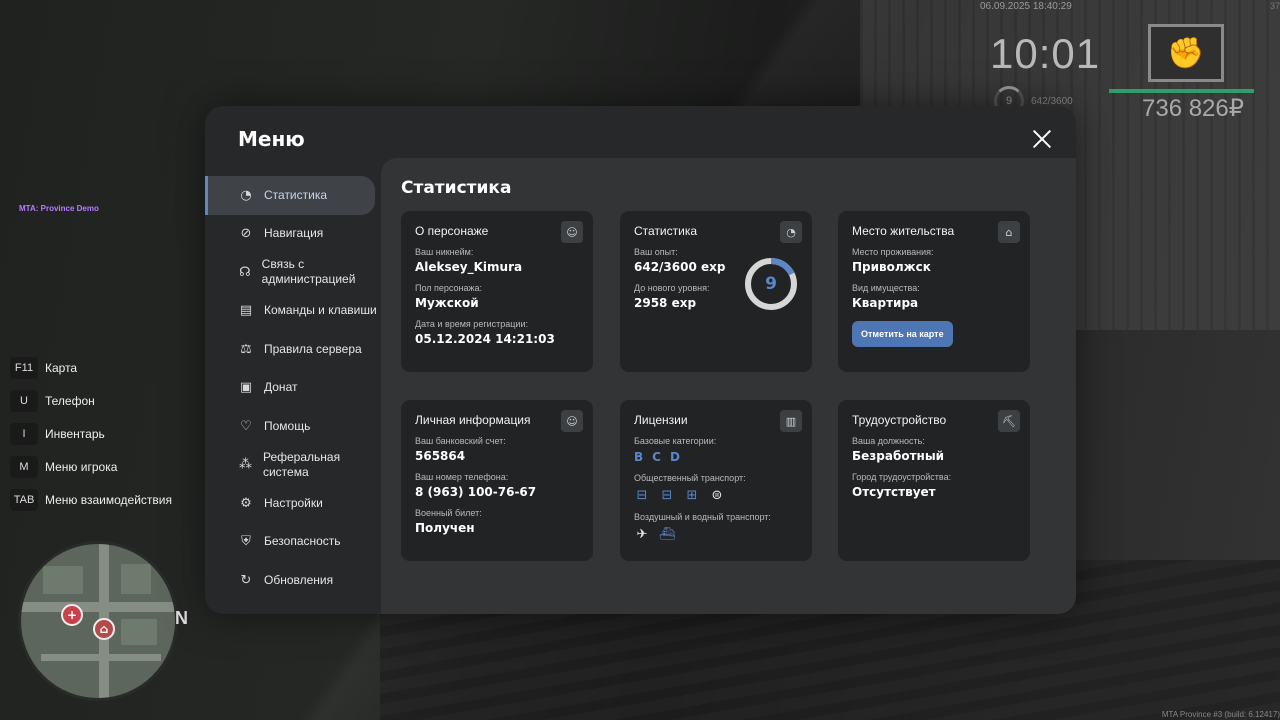 Image resolution: width=1280 pixels, height=720 pixels. What do you see at coordinates (108, 499) in the screenshot?
I see `key-label: Меню взаимодействия` at bounding box center [108, 499].